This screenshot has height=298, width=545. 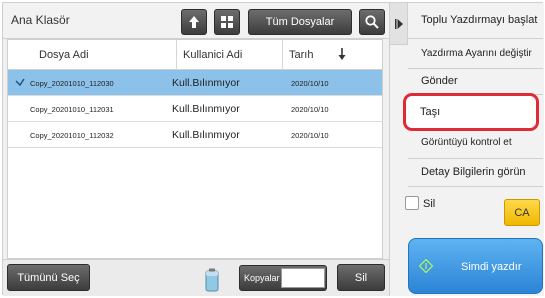 What do you see at coordinates (72, 135) in the screenshot?
I see `file-name: Copy_20201010_112032` at bounding box center [72, 135].